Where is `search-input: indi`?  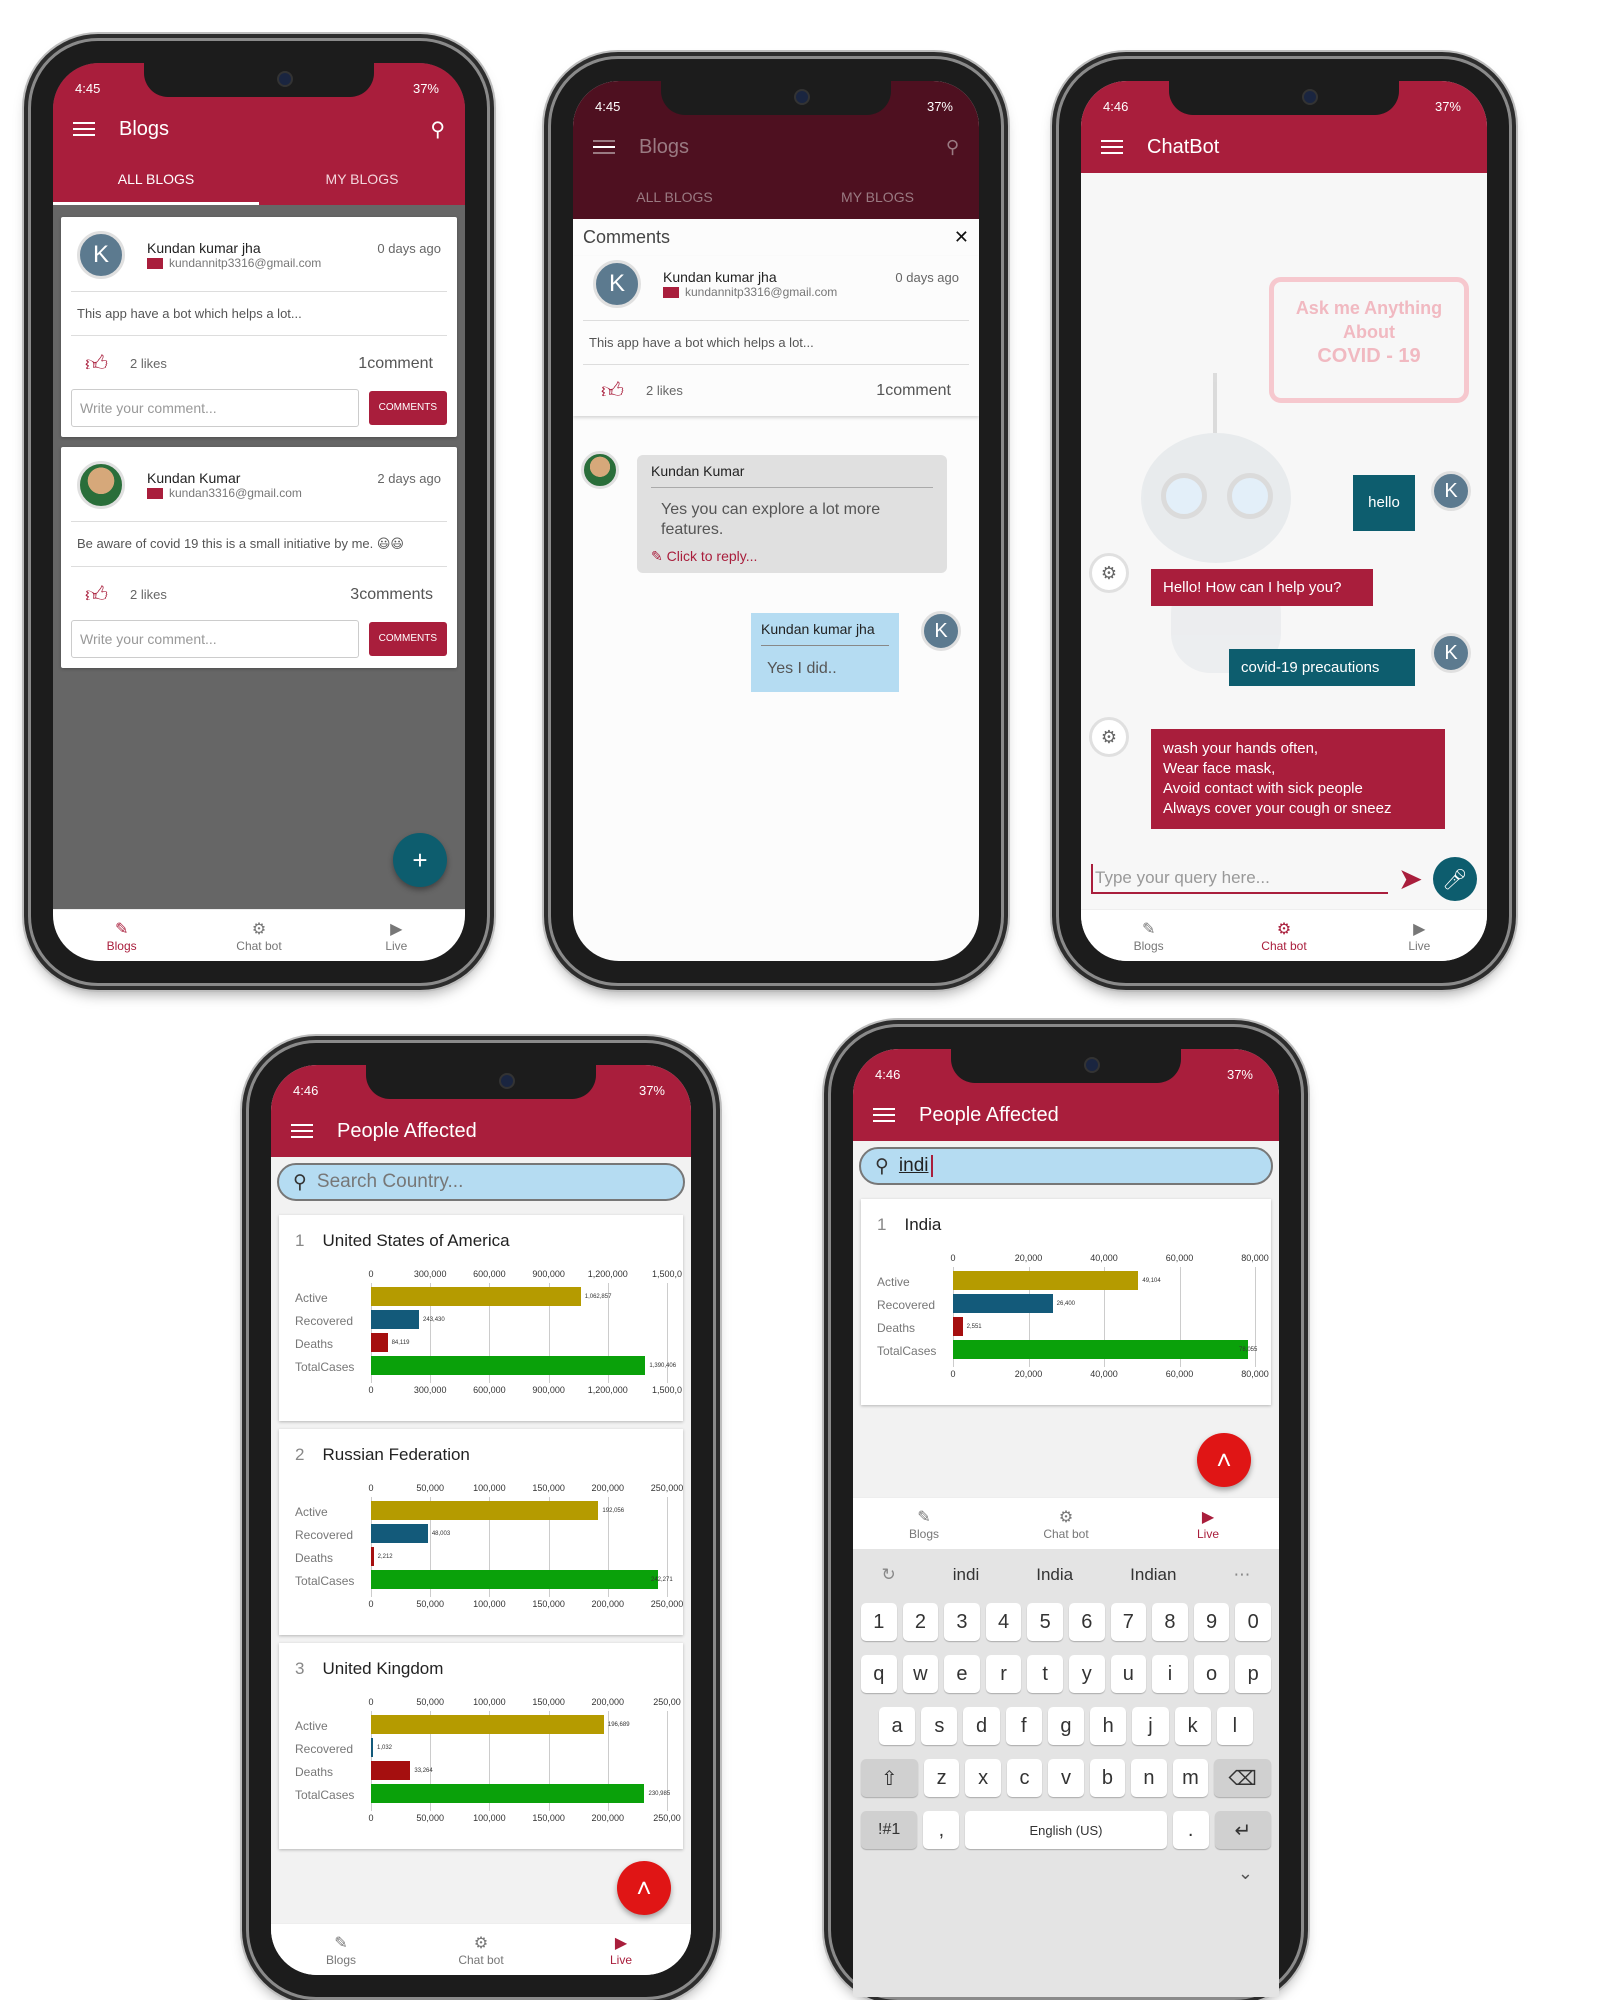
search-input: indi is located at coordinates (916, 1166).